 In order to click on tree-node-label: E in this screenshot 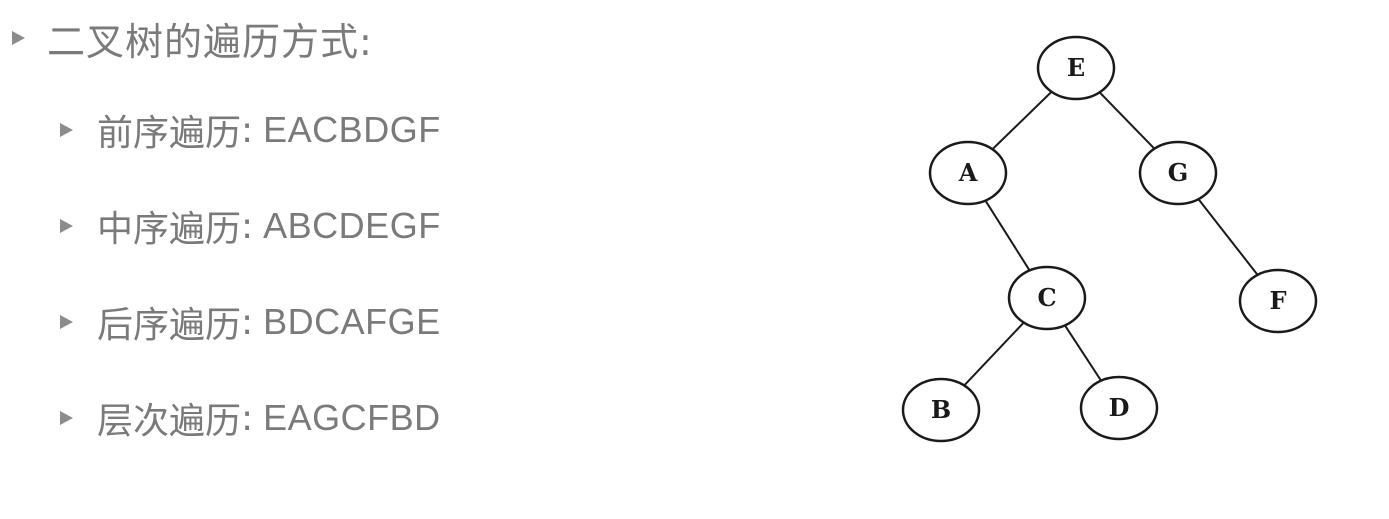, I will do `click(1076, 67)`.